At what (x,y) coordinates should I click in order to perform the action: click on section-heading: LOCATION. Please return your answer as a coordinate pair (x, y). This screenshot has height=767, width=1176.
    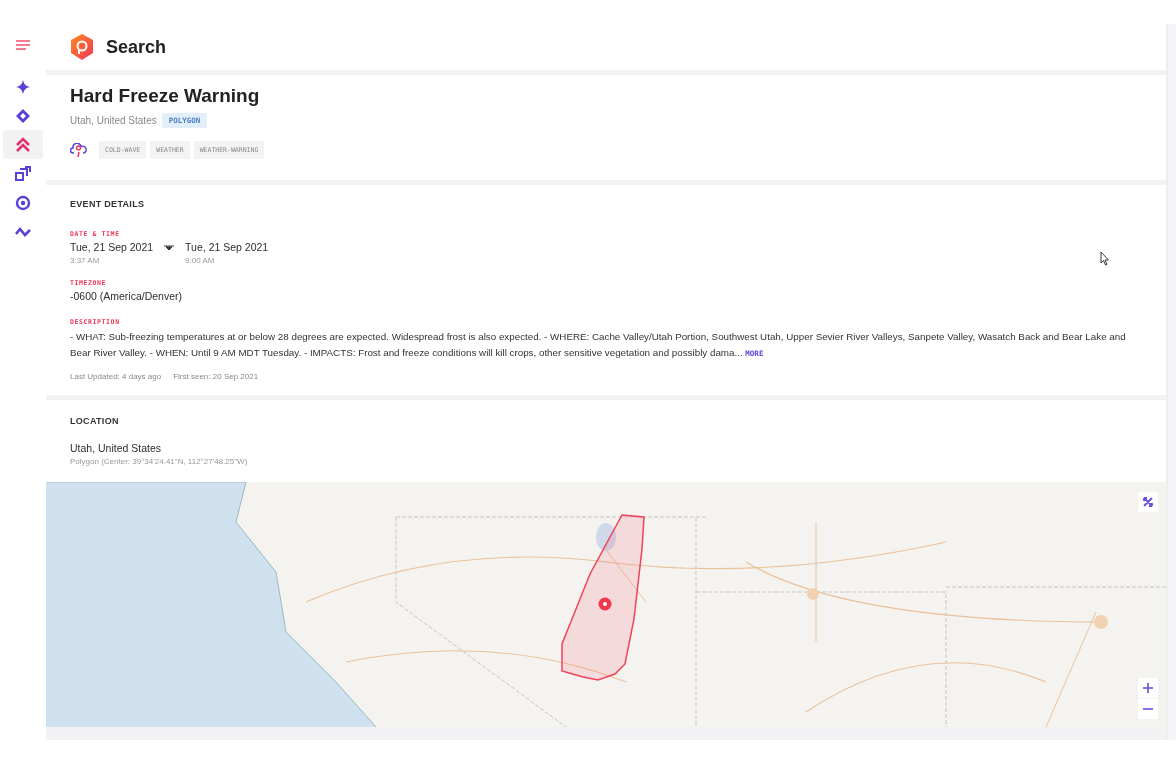
    Looking at the image, I should click on (95, 421).